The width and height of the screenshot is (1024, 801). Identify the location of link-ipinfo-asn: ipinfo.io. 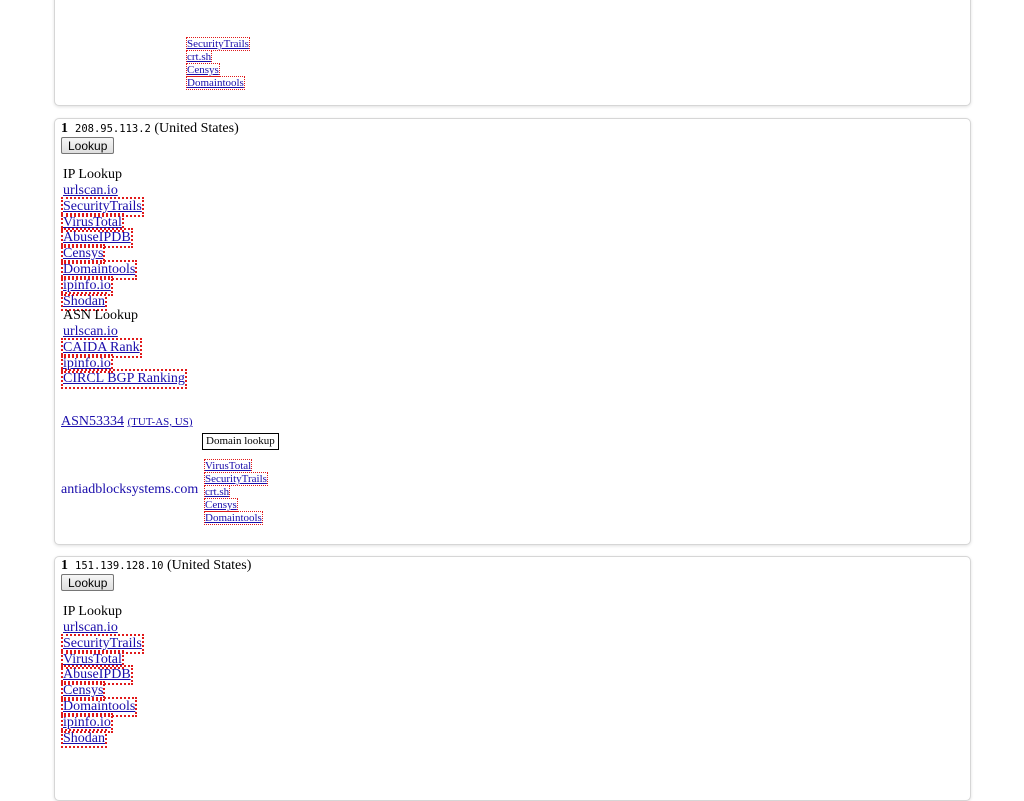
(87, 363).